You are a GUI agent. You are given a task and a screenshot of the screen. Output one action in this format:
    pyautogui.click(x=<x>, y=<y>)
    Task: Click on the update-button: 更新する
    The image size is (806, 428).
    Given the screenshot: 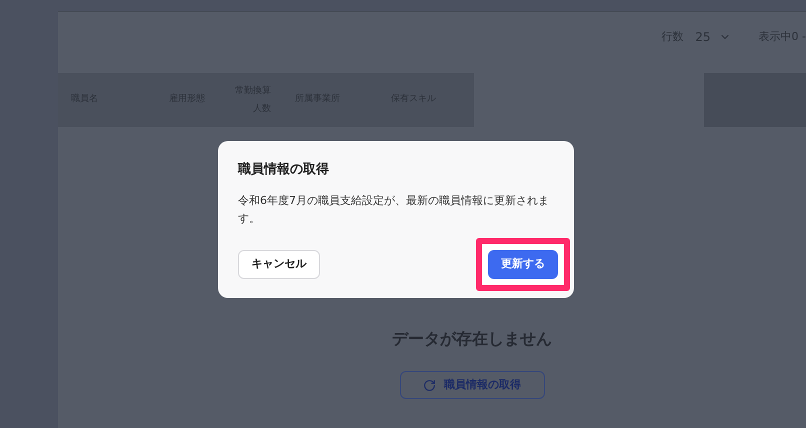 What is the action you would take?
    pyautogui.click(x=523, y=264)
    